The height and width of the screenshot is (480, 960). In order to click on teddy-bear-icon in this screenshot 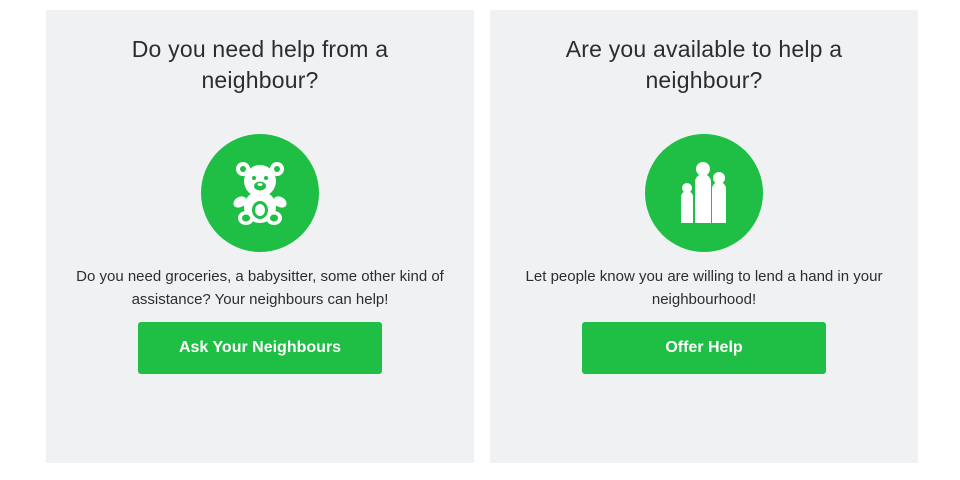, I will do `click(260, 193)`.